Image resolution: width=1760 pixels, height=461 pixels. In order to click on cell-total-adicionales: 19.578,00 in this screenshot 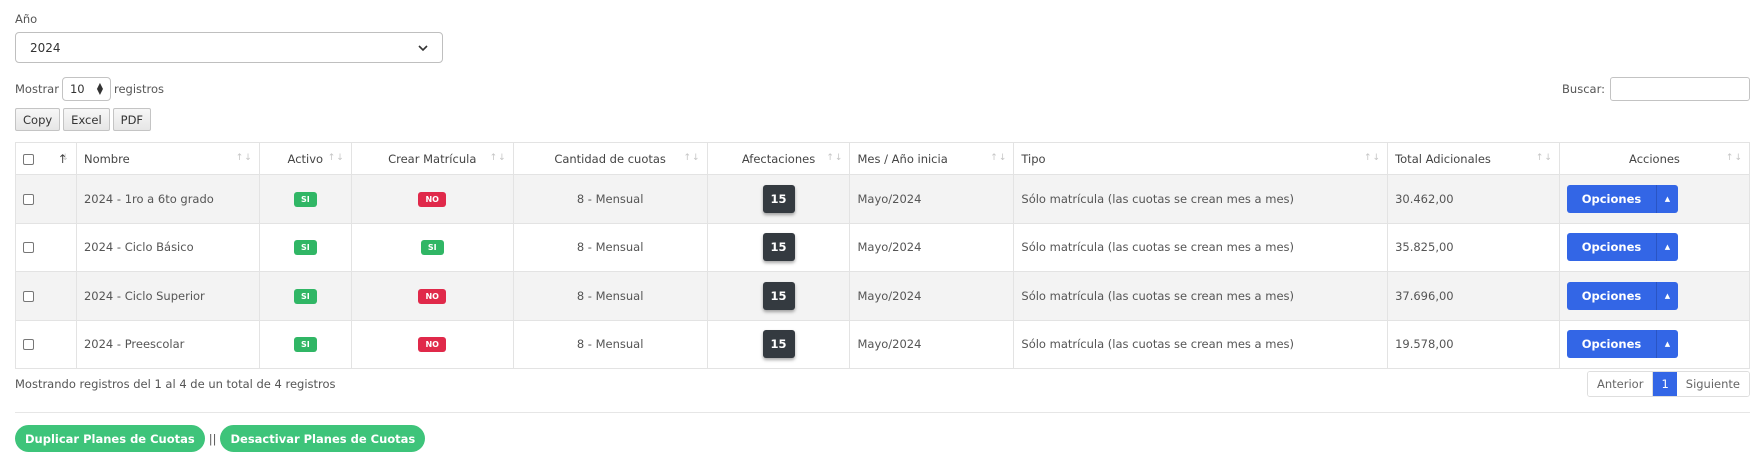, I will do `click(1473, 344)`.